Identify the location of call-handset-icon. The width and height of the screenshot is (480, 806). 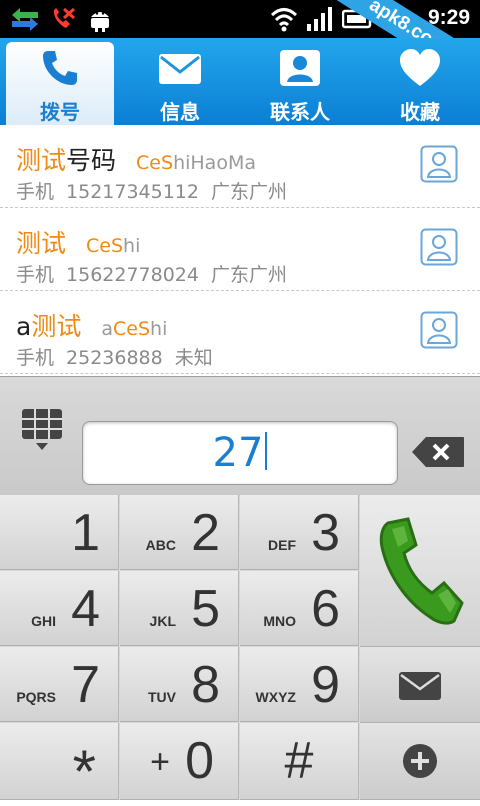
(421, 571).